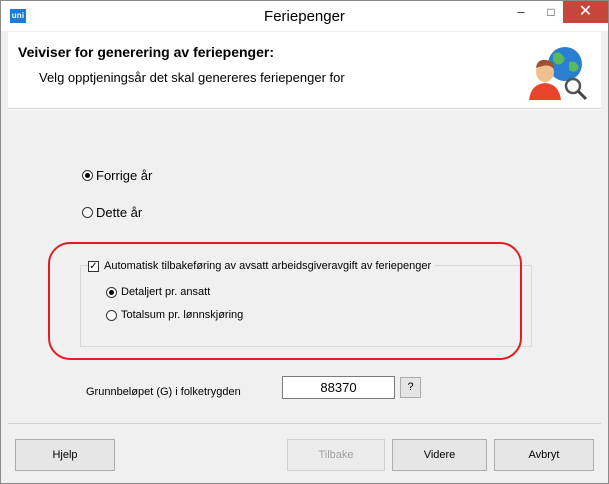 Image resolution: width=609 pixels, height=484 pixels. Describe the element at coordinates (336, 455) in the screenshot. I see `back-button: Tilbake` at that location.